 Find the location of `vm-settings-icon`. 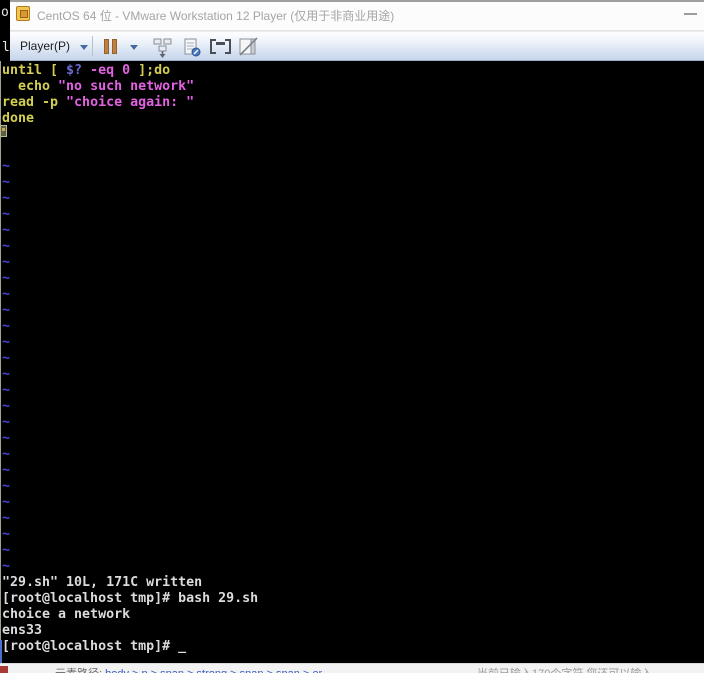

vm-settings-icon is located at coordinates (192, 47).